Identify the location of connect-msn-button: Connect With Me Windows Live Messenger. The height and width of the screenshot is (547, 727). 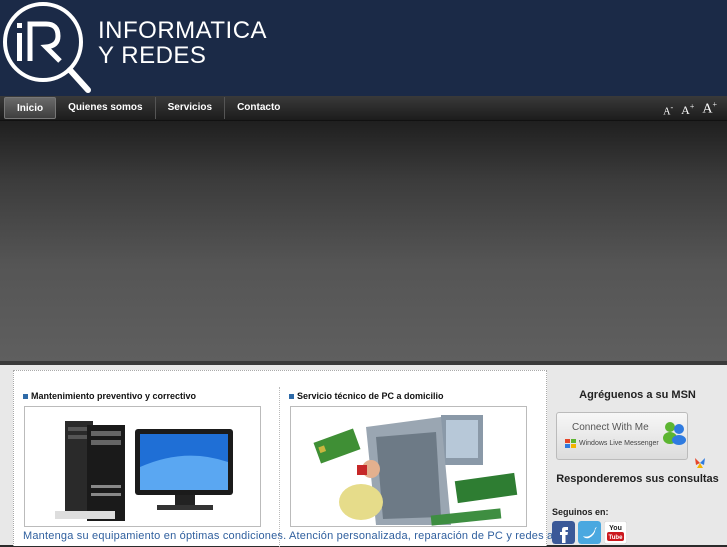
(622, 436).